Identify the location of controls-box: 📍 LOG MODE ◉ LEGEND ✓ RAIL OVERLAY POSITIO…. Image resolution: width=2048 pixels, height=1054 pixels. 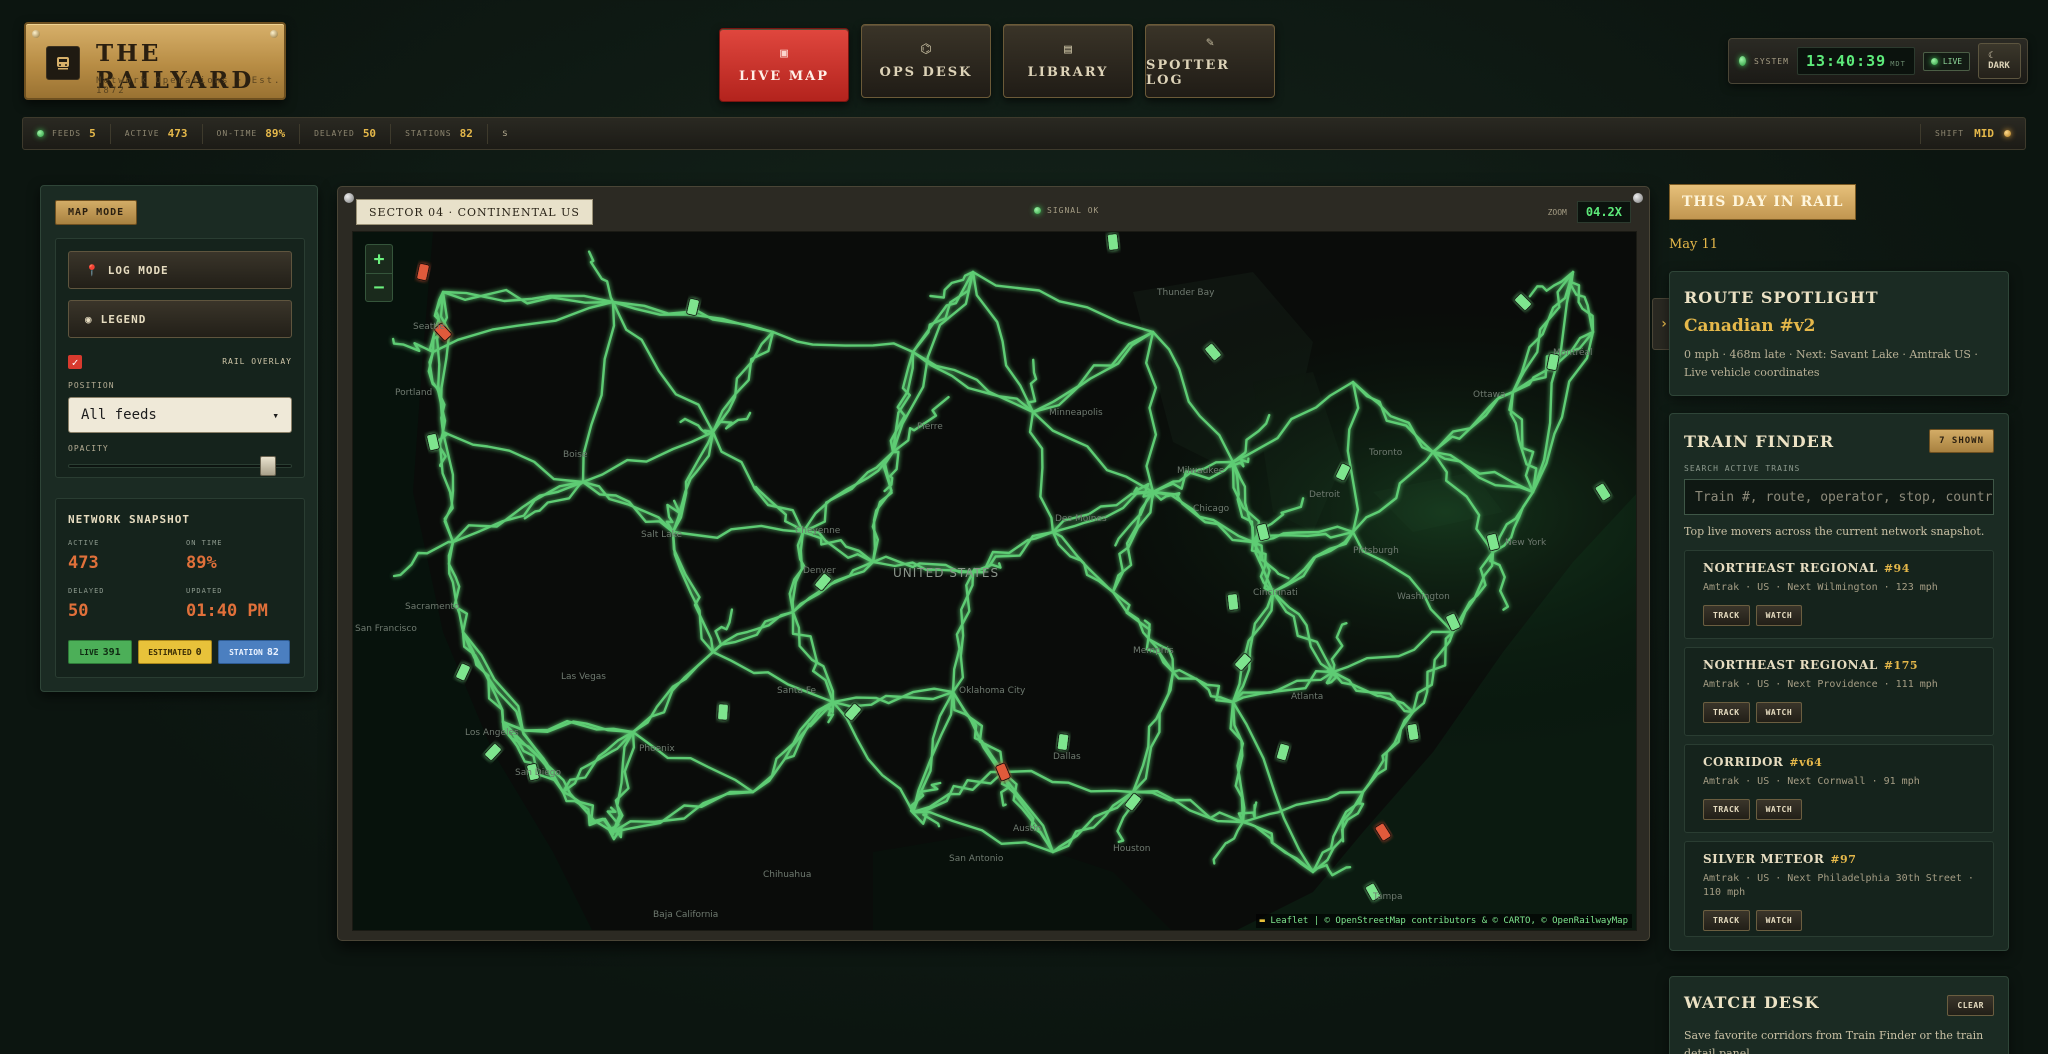
(180, 358).